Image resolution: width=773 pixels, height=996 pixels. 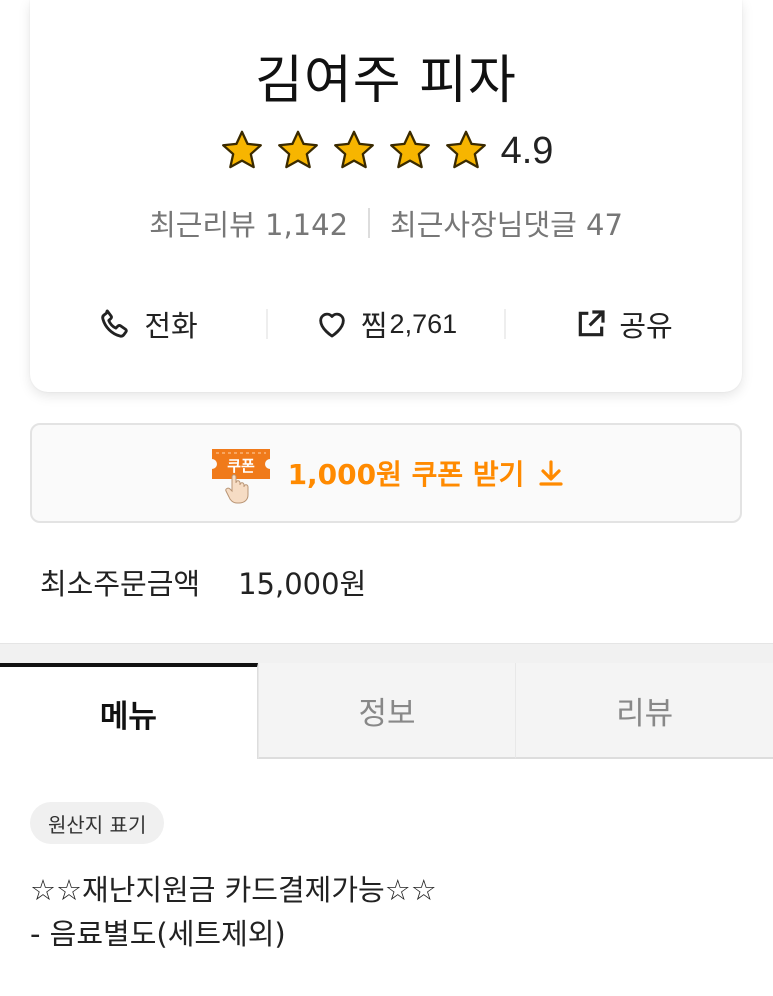 I want to click on tab-reviews: 리뷰, so click(x=644, y=711).